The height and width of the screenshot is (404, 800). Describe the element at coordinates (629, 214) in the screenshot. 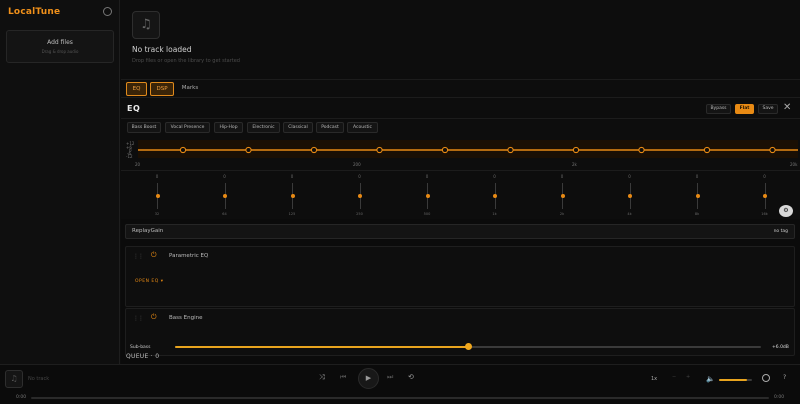

I see `band-freq-label: 4k` at that location.